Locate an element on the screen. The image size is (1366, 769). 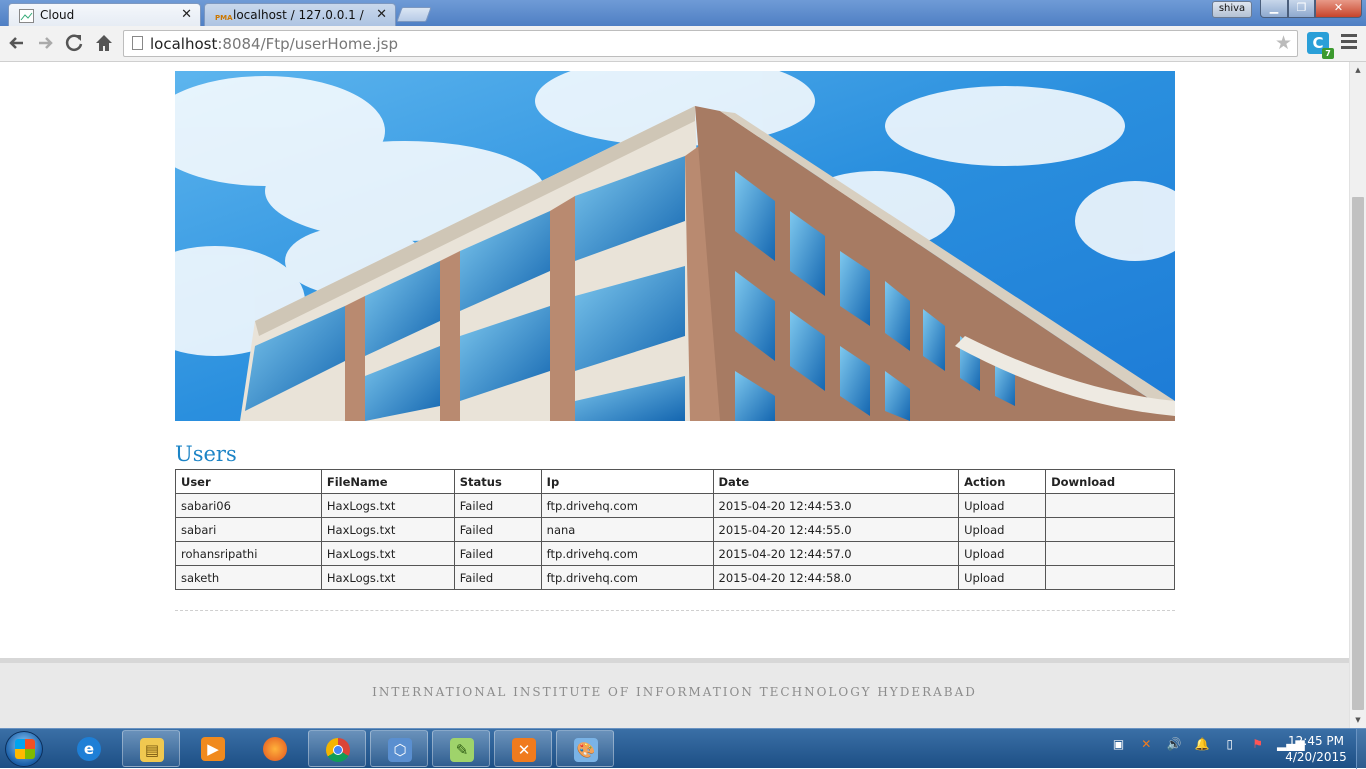
column-header-download: Download is located at coordinates (1110, 481).